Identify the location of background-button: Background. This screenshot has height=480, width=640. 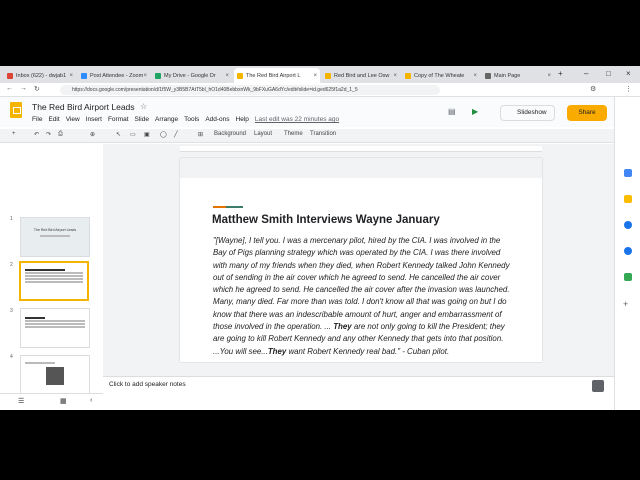
(230, 134).